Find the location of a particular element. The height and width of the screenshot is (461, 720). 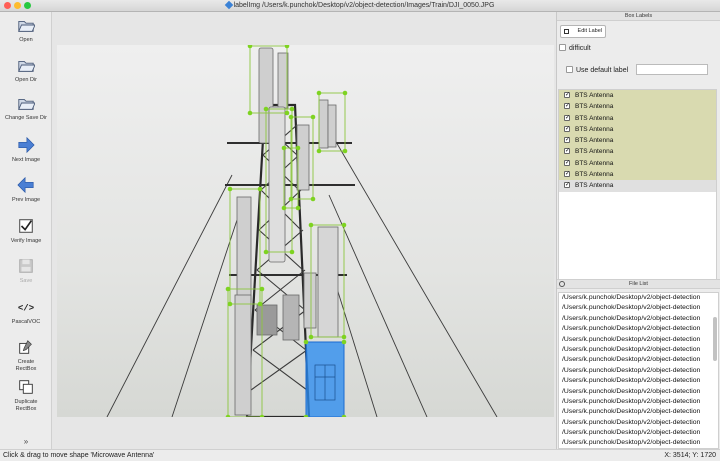

use-default-label-checkbox: Use default label is located at coordinates (597, 70).